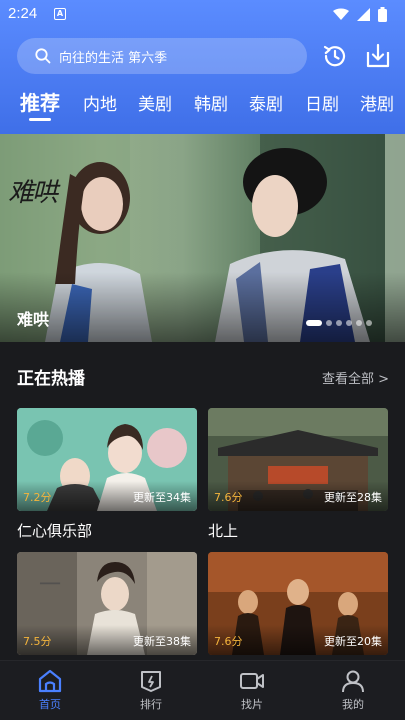 Image resolution: width=405 pixels, height=720 pixels. I want to click on nav-label: 排行, so click(151, 704).